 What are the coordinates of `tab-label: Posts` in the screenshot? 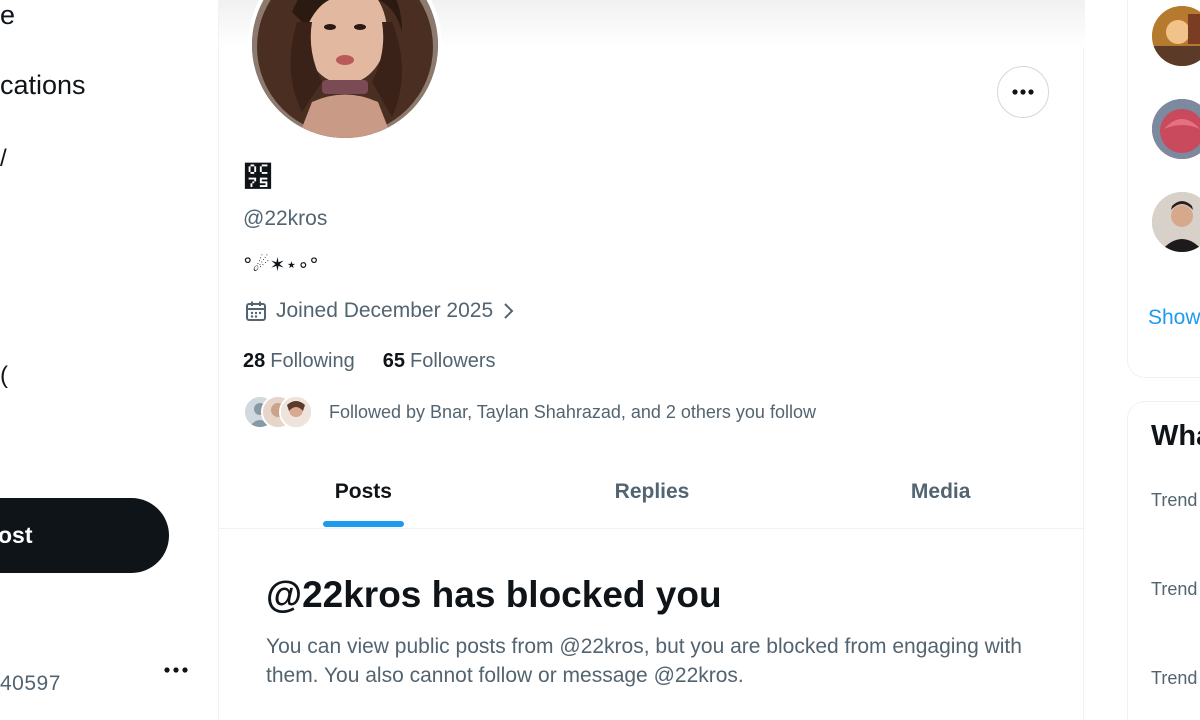 It's located at (363, 491).